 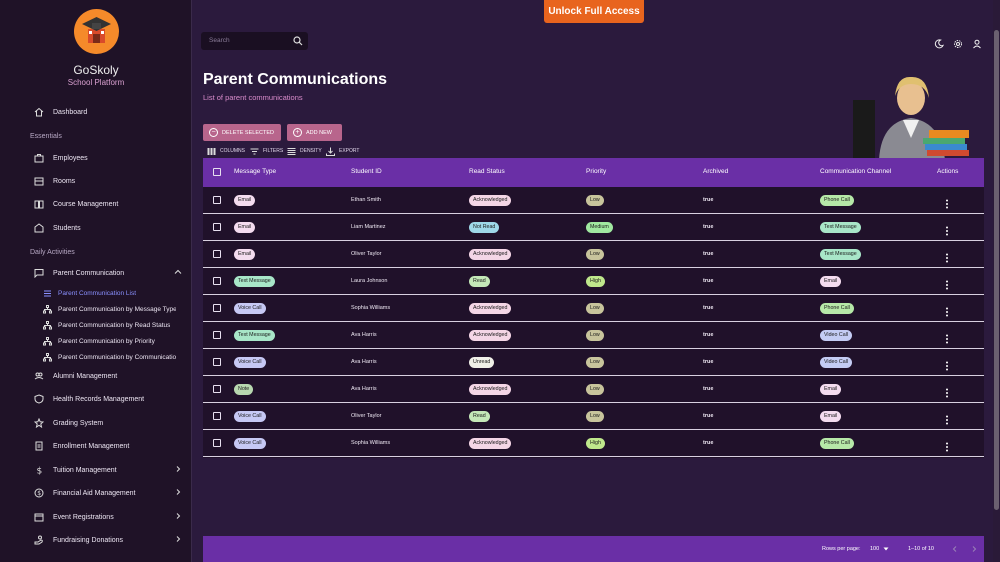 What do you see at coordinates (85, 470) in the screenshot?
I see `sidebar-item-label: Tuition Management` at bounding box center [85, 470].